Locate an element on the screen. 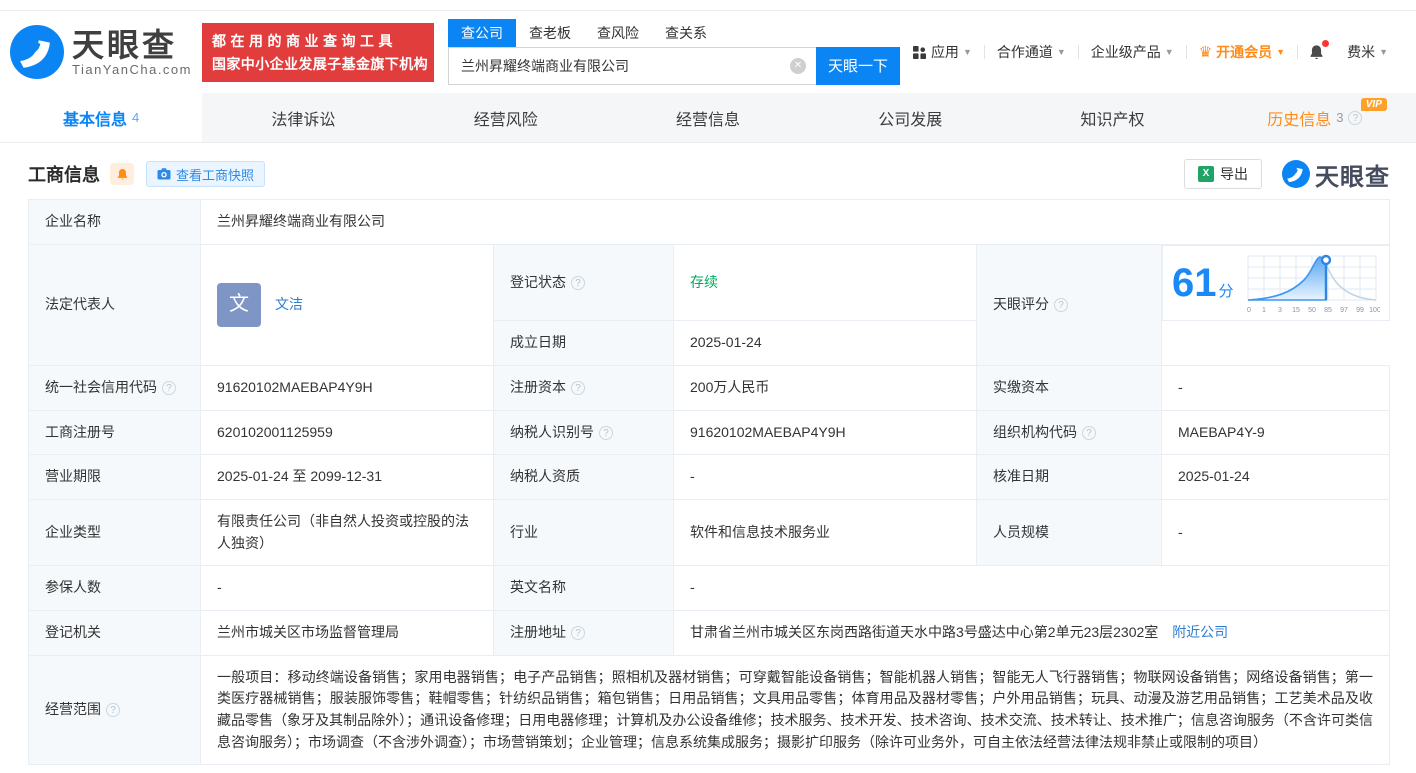 This screenshot has height=773, width=1416. search-tab-relation: 查关系 is located at coordinates (686, 33).